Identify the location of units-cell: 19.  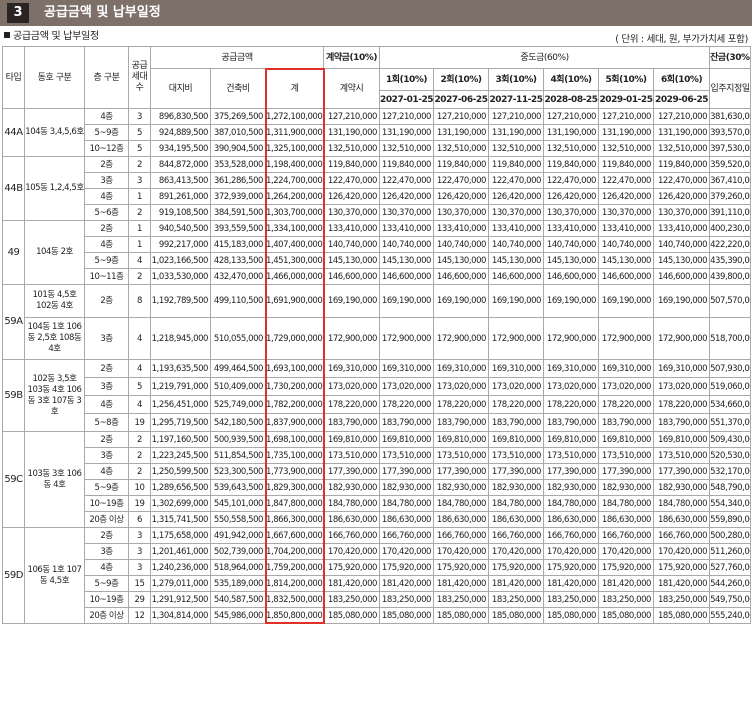
(139, 422).